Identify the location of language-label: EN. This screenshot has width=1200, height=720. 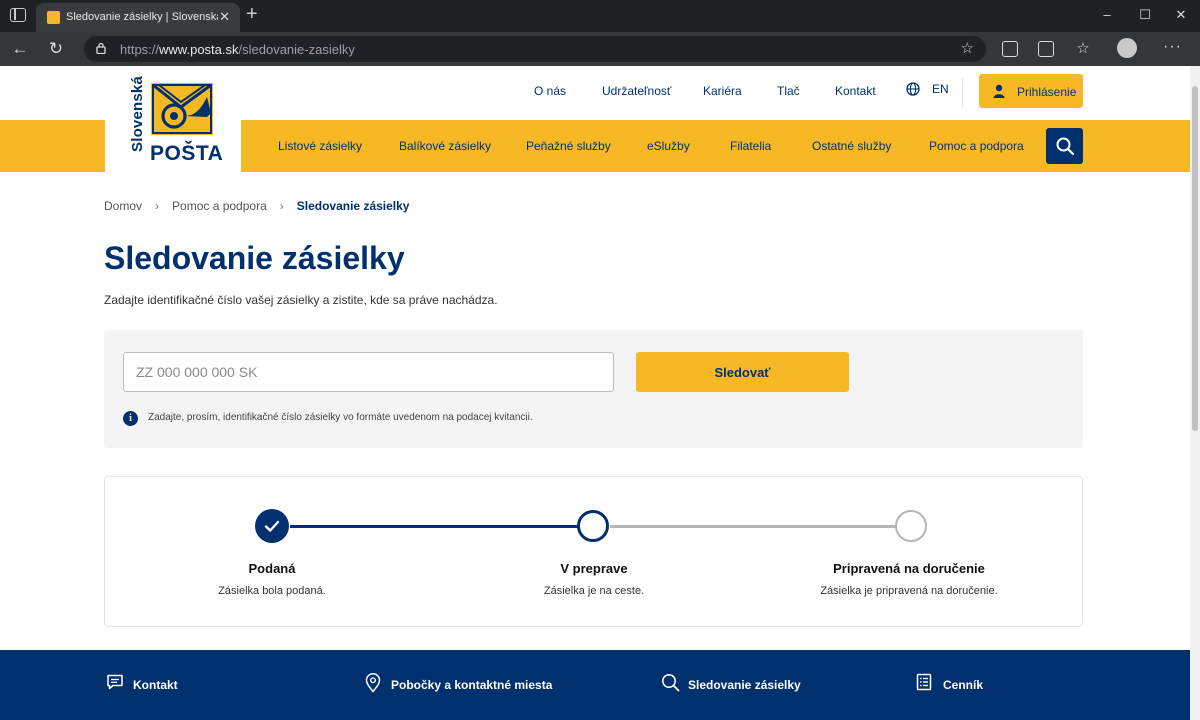
(940, 89).